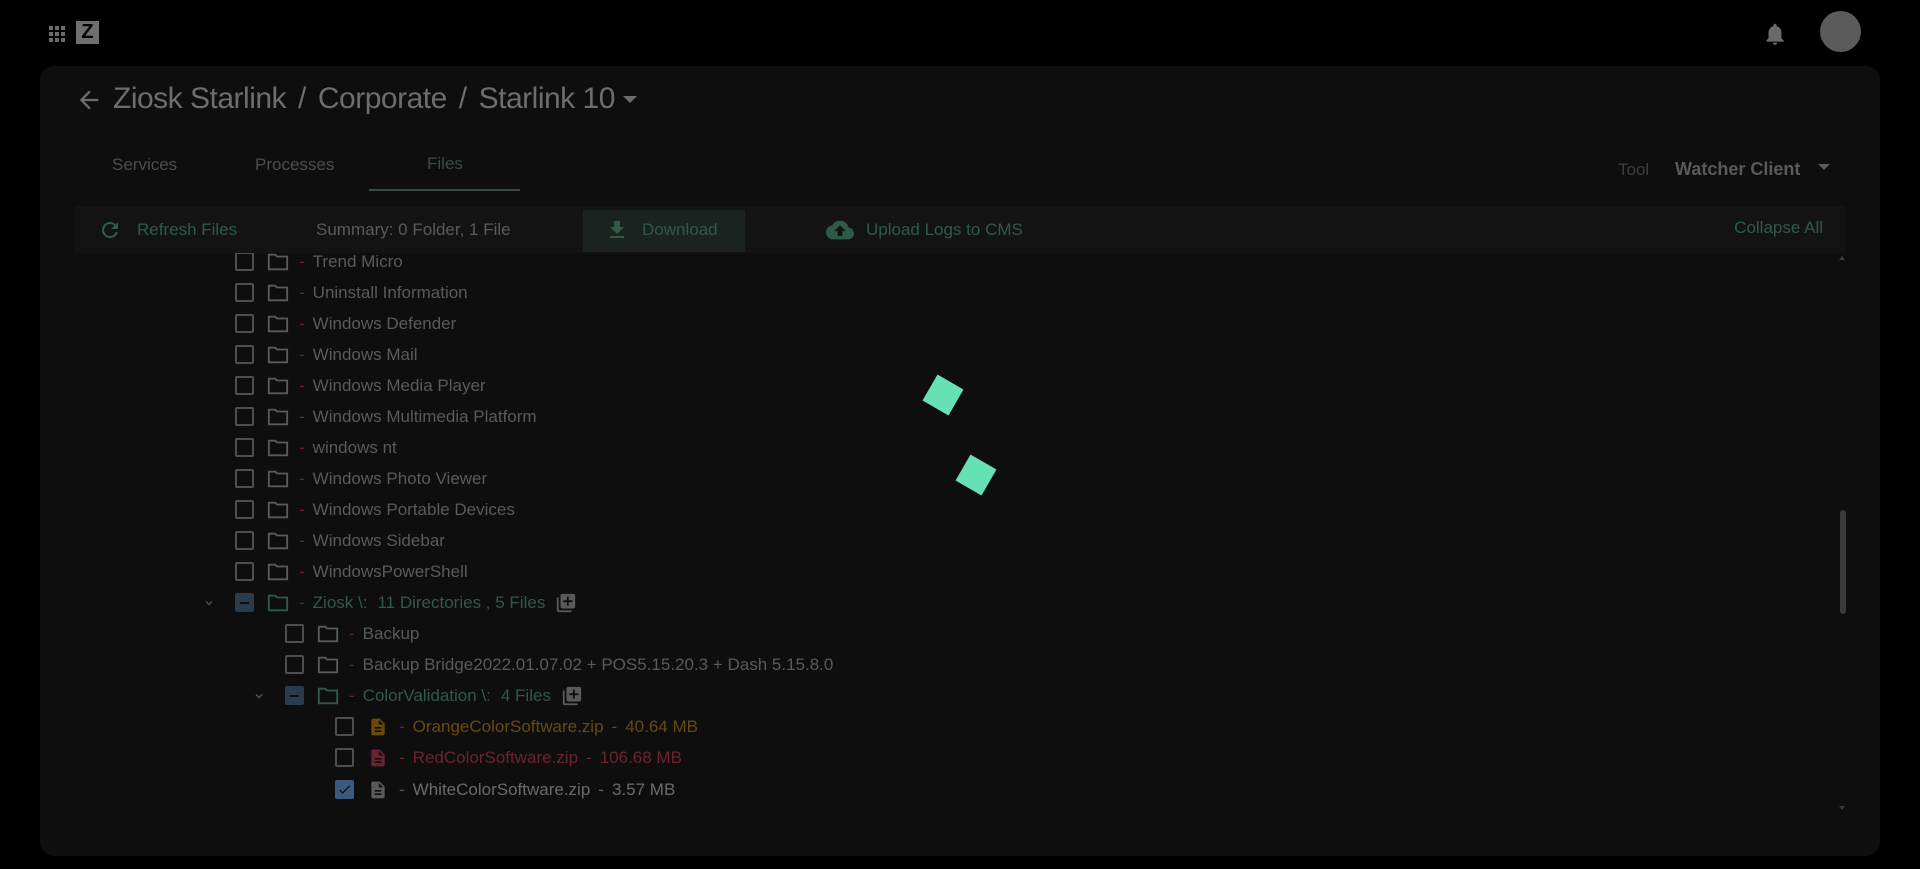  What do you see at coordinates (378, 789) in the screenshot?
I see `file-icon` at bounding box center [378, 789].